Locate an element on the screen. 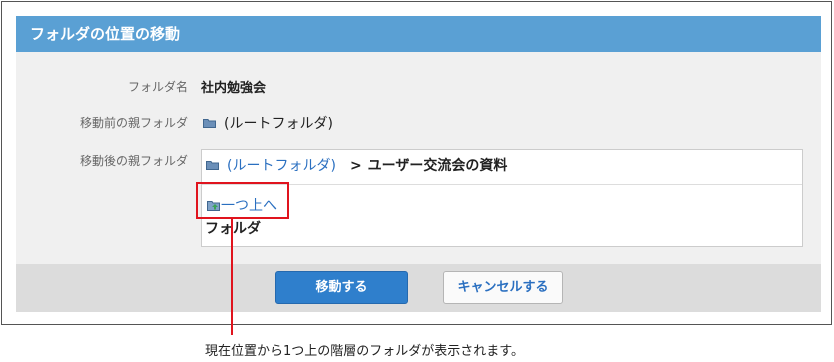 This screenshot has width=834, height=362. current-parent-value: (ルートフォルダ) is located at coordinates (268, 123).